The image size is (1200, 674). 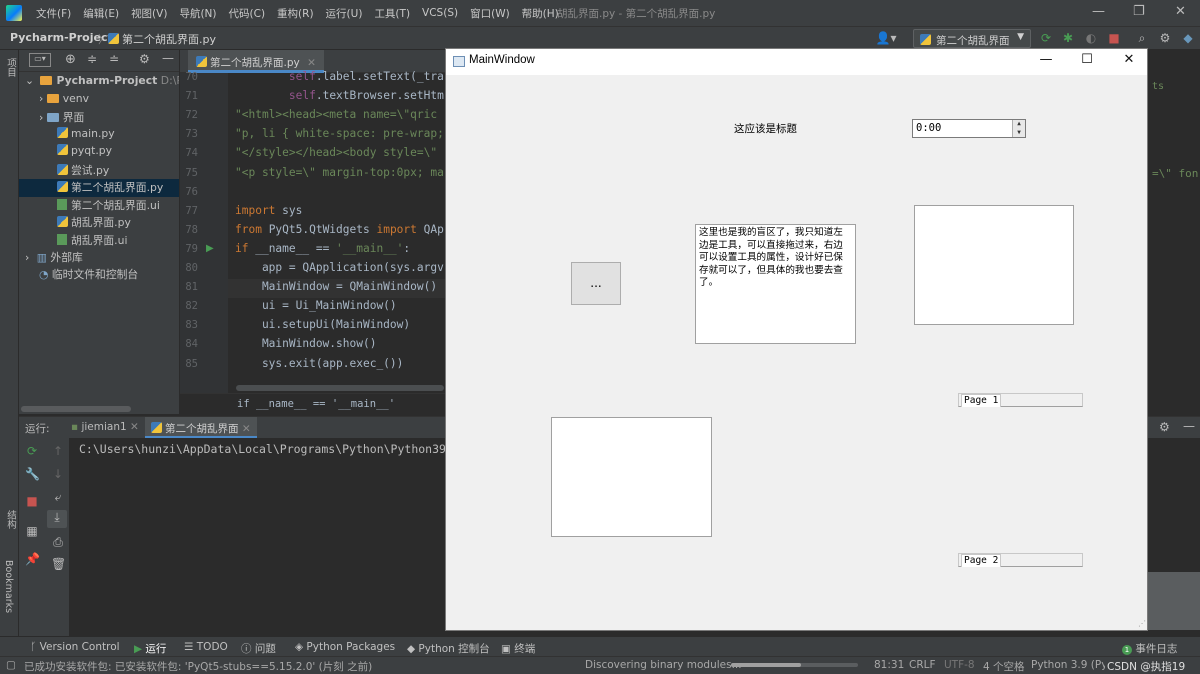 What do you see at coordinates (10, 519) in the screenshot?
I see `structure-tool-tab: 结构` at bounding box center [10, 519].